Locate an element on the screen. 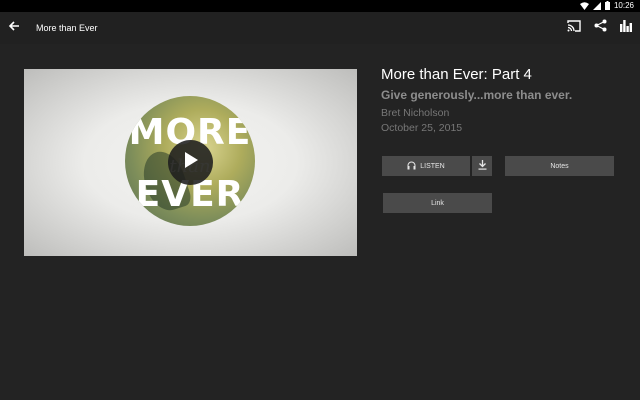 The image size is (640, 400). notes-button: Notes is located at coordinates (559, 166).